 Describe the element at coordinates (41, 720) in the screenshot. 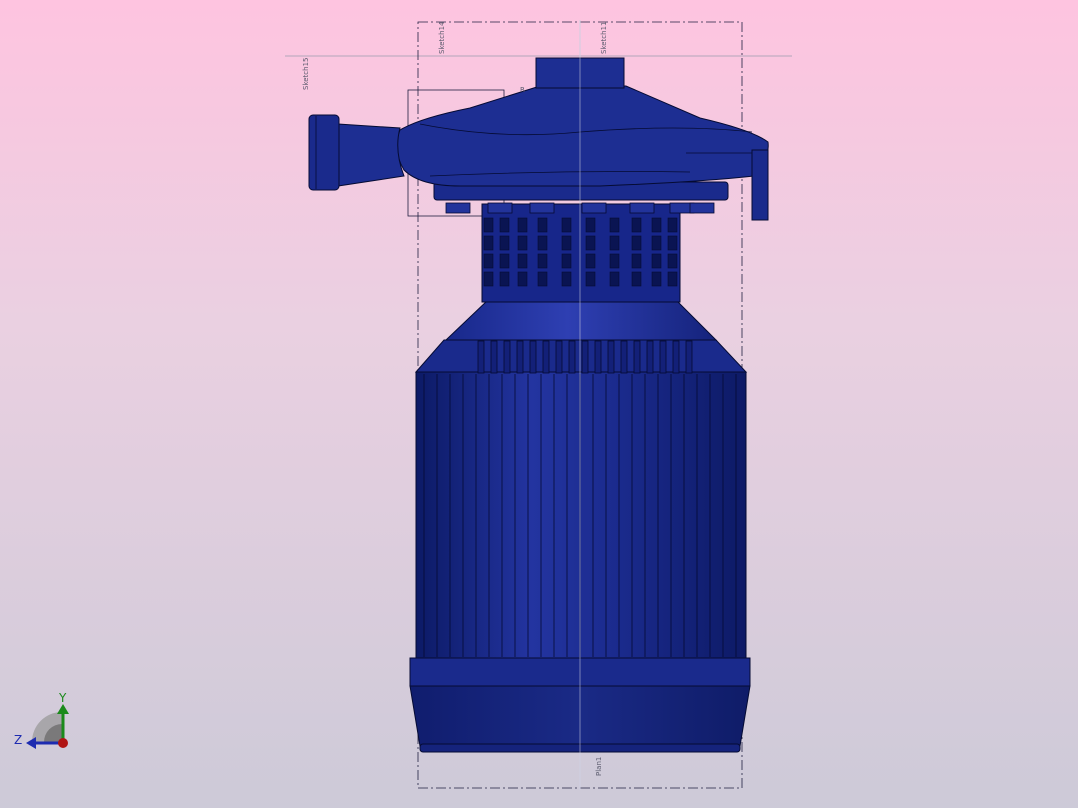

I see `orientation-triad: Y Z` at that location.